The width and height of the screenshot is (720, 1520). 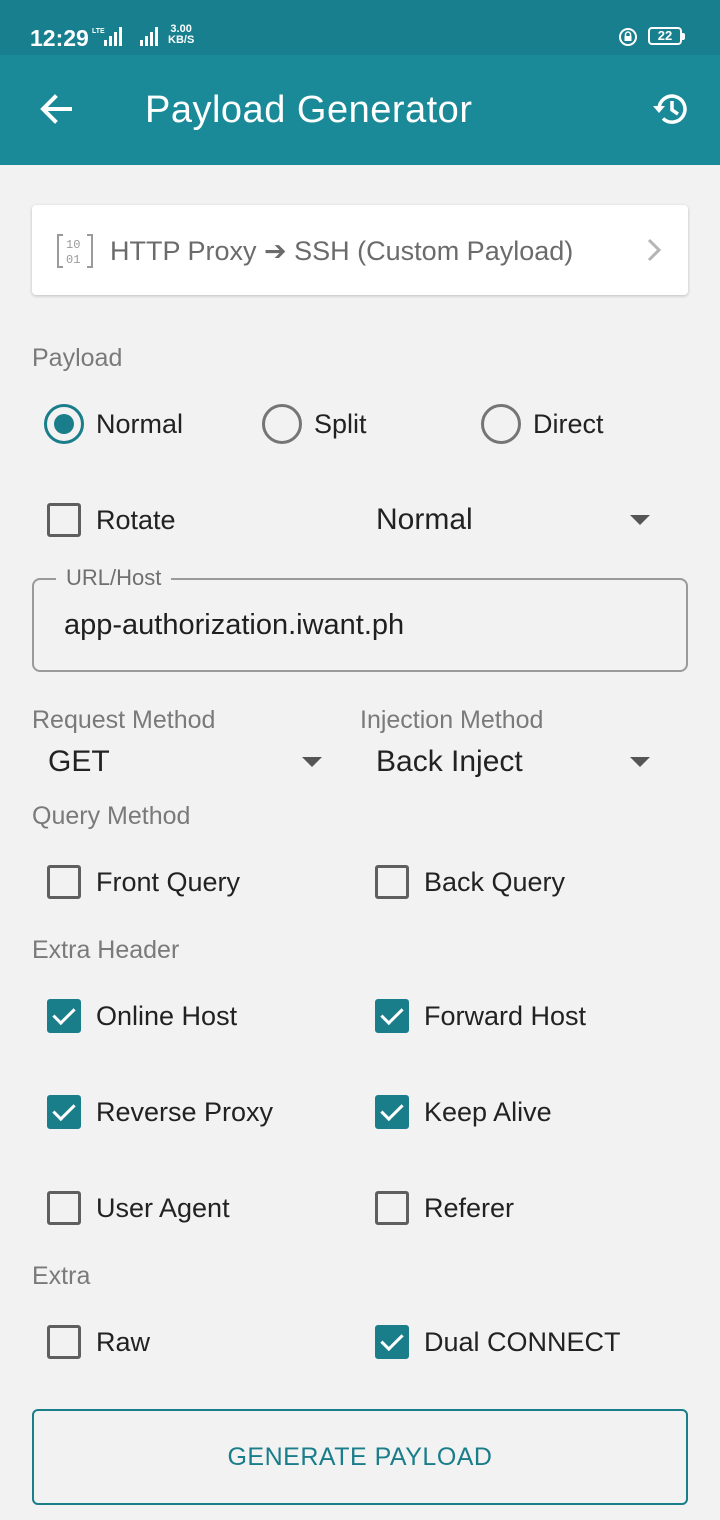 I want to click on radio-split, so click(x=282, y=424).